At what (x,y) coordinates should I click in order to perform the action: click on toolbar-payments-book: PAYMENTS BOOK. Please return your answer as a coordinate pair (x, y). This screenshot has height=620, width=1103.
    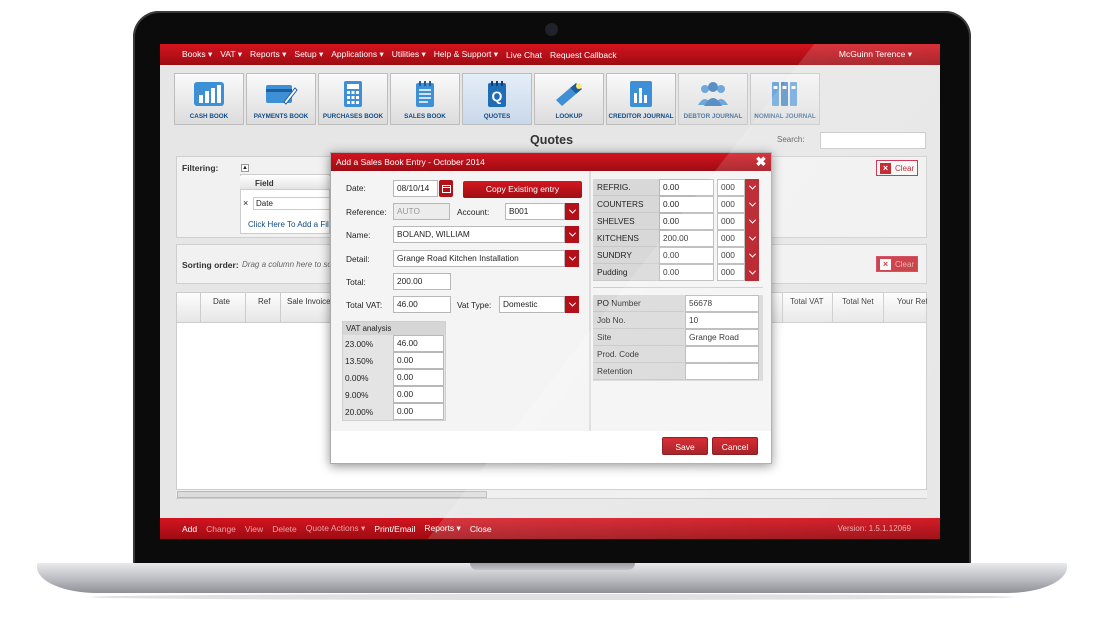
    Looking at the image, I should click on (281, 99).